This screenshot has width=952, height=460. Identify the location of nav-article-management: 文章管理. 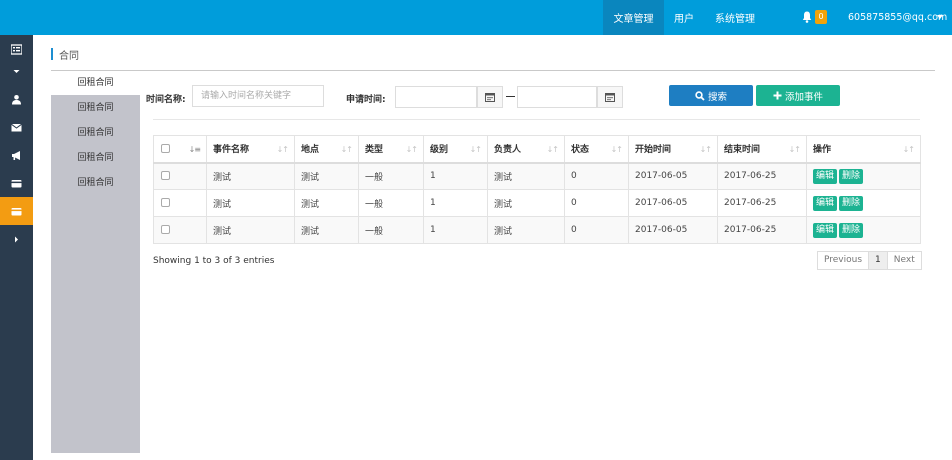
(633, 17).